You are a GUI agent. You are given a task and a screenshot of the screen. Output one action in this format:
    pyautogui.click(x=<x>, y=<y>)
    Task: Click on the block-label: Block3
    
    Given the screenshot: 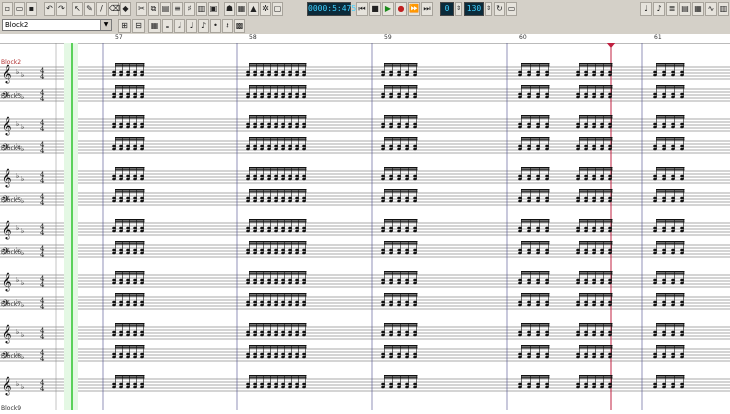 What is the action you would take?
    pyautogui.click(x=11, y=96)
    